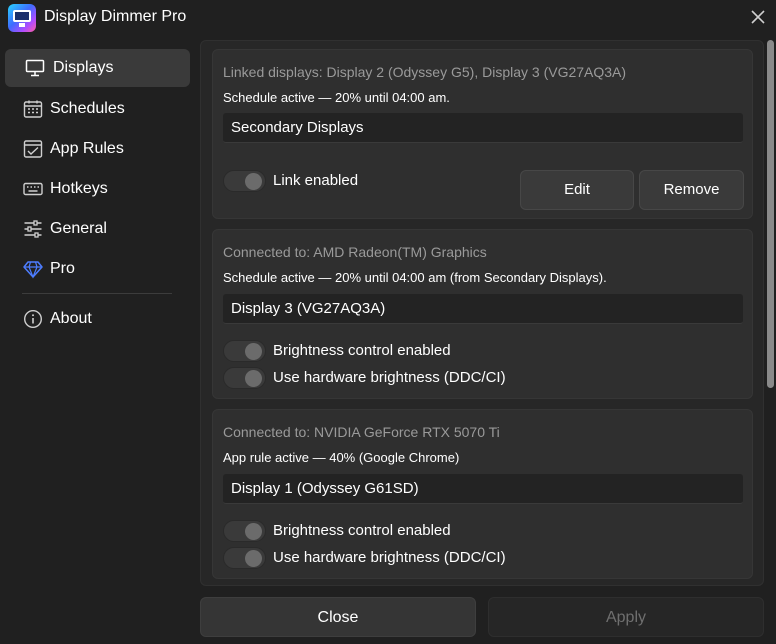  Describe the element at coordinates (78, 228) in the screenshot. I see `sidebar-item-label: General` at that location.